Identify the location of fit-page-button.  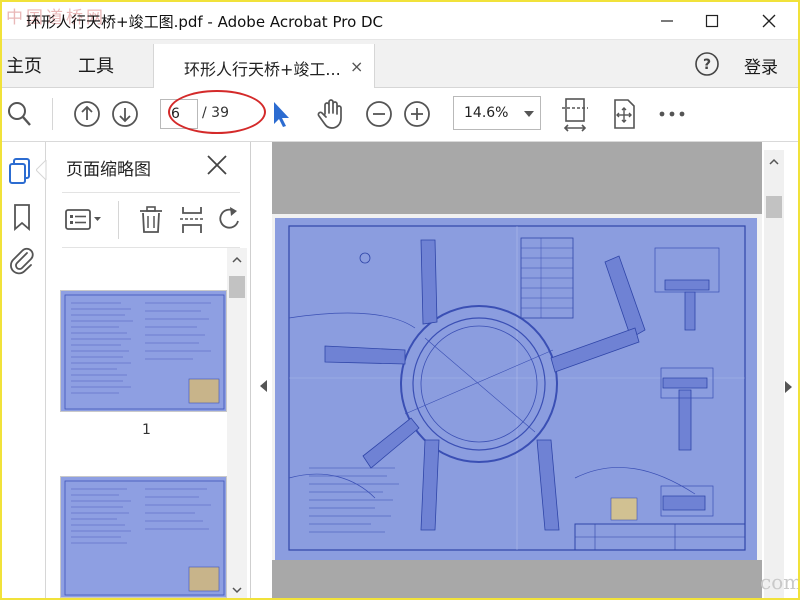
(575, 115).